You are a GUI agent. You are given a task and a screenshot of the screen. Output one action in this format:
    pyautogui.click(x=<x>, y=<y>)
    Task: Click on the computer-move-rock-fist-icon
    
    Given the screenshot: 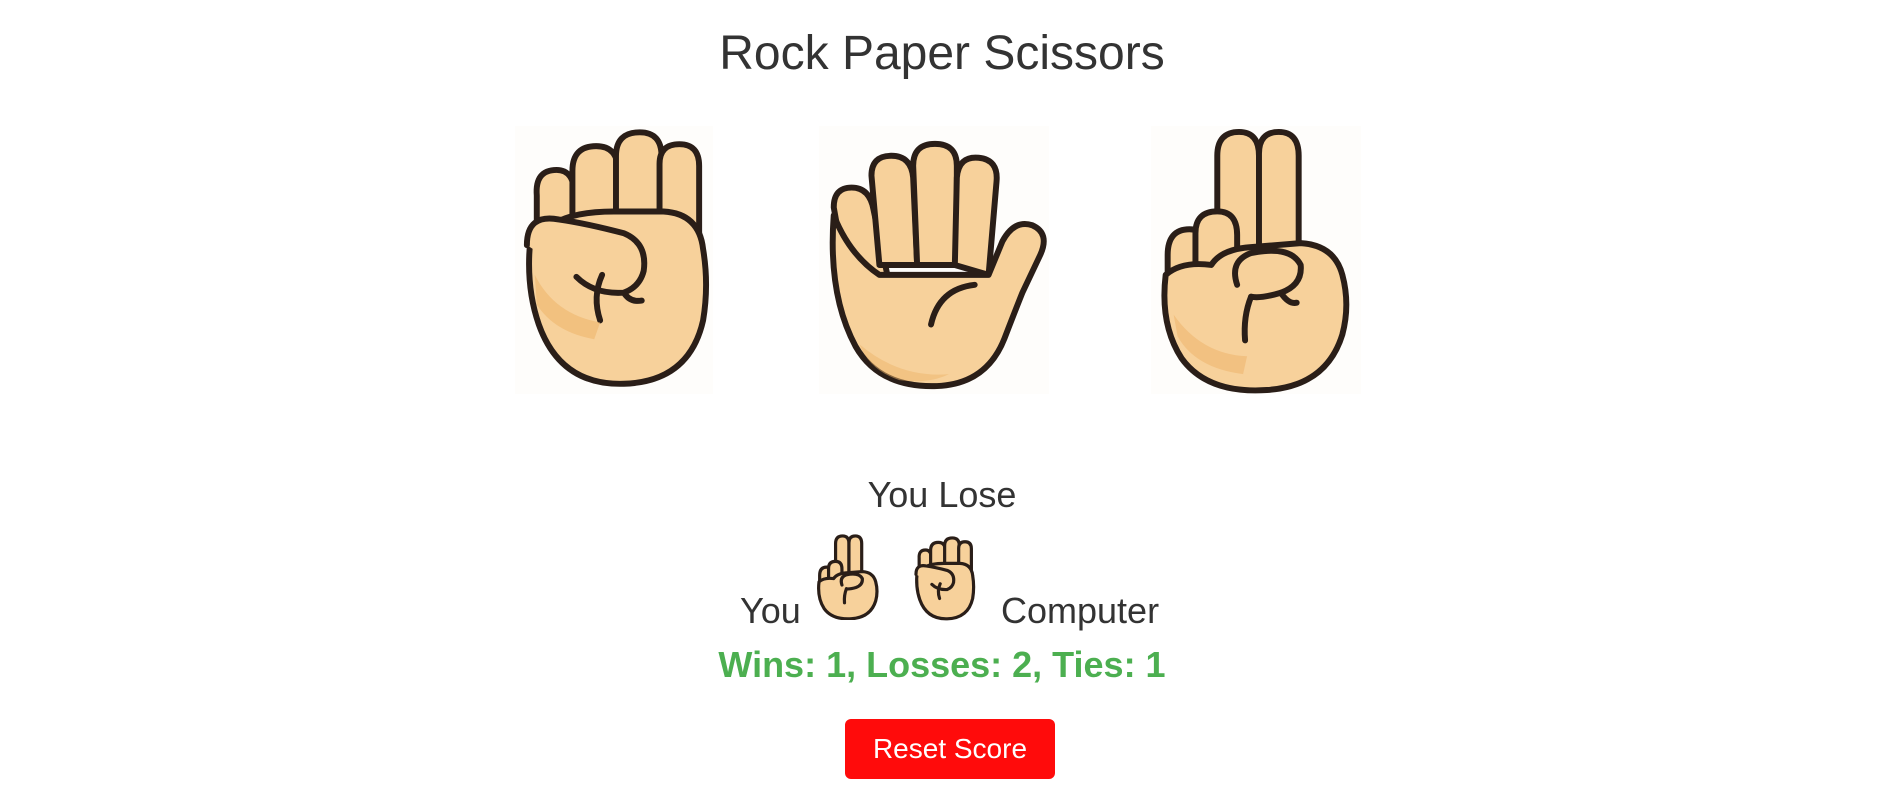 What is the action you would take?
    pyautogui.click(x=944, y=579)
    